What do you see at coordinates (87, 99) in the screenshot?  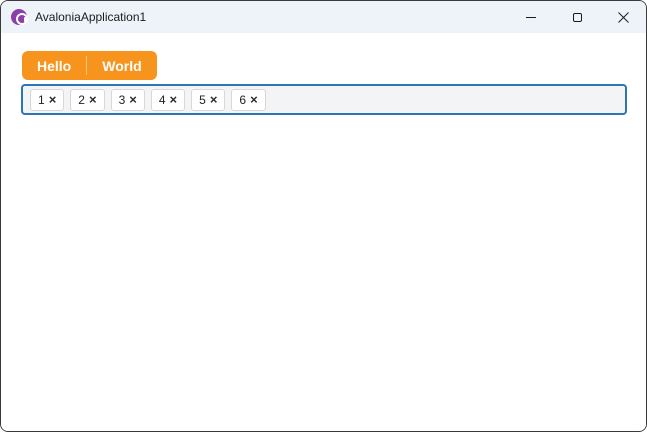 I see `chip-item: 2 ×` at bounding box center [87, 99].